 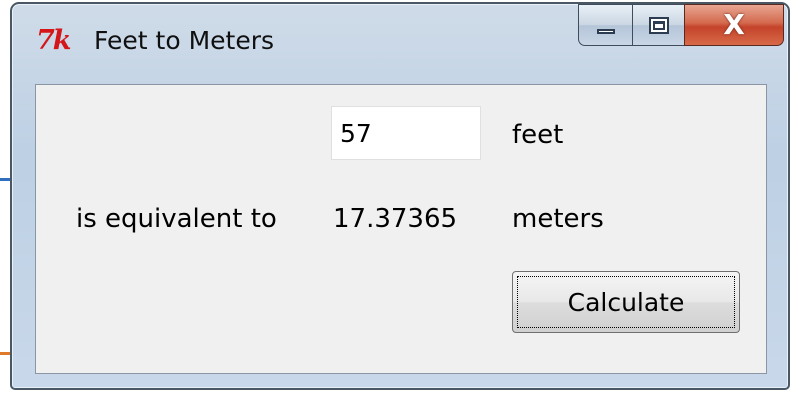 What do you see at coordinates (53, 40) in the screenshot?
I see `tk-feather-icon: 7k` at bounding box center [53, 40].